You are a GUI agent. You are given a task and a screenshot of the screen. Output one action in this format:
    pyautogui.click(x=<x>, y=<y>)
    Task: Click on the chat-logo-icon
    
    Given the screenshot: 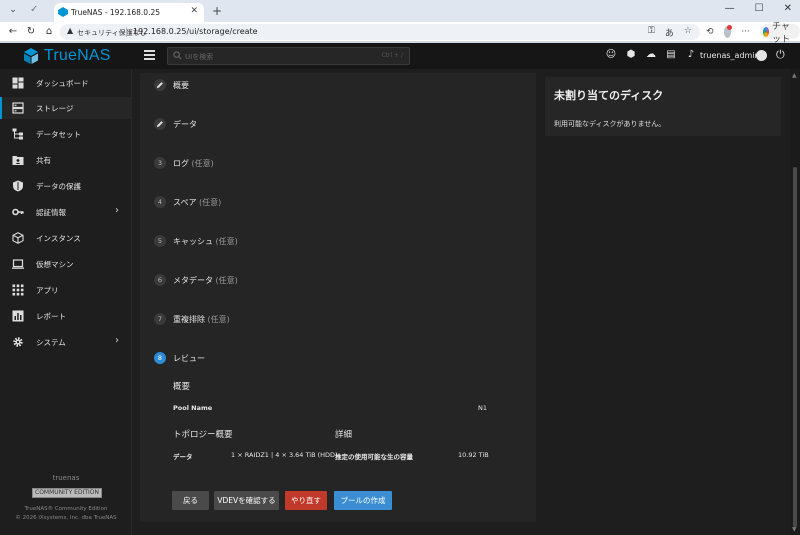 What is the action you would take?
    pyautogui.click(x=765, y=31)
    